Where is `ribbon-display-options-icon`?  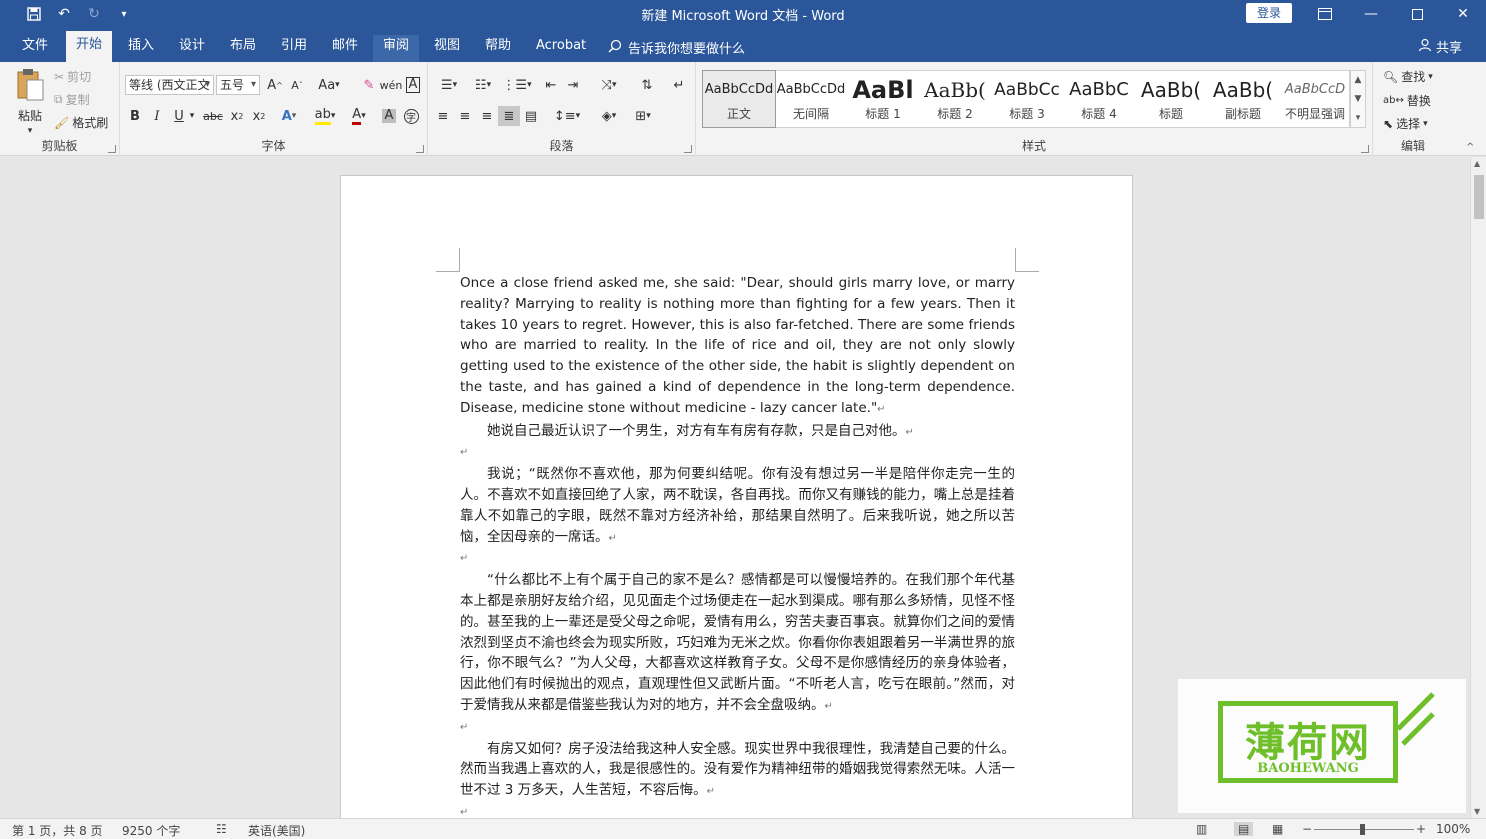
ribbon-display-options-icon is located at coordinates (1325, 14).